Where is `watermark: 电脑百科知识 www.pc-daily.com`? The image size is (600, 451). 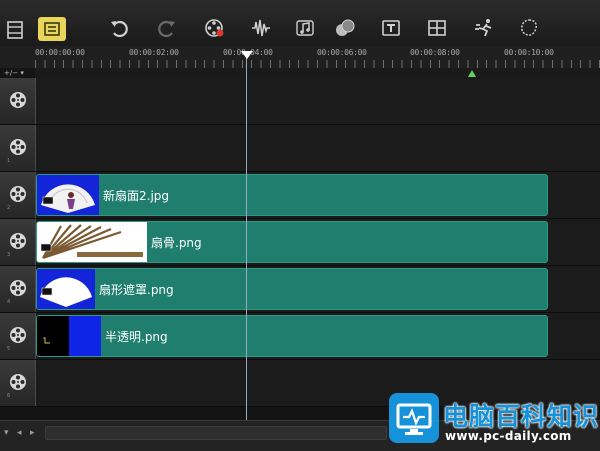
watermark: 电脑百科知识 www.pc-daily.com is located at coordinates (492, 418).